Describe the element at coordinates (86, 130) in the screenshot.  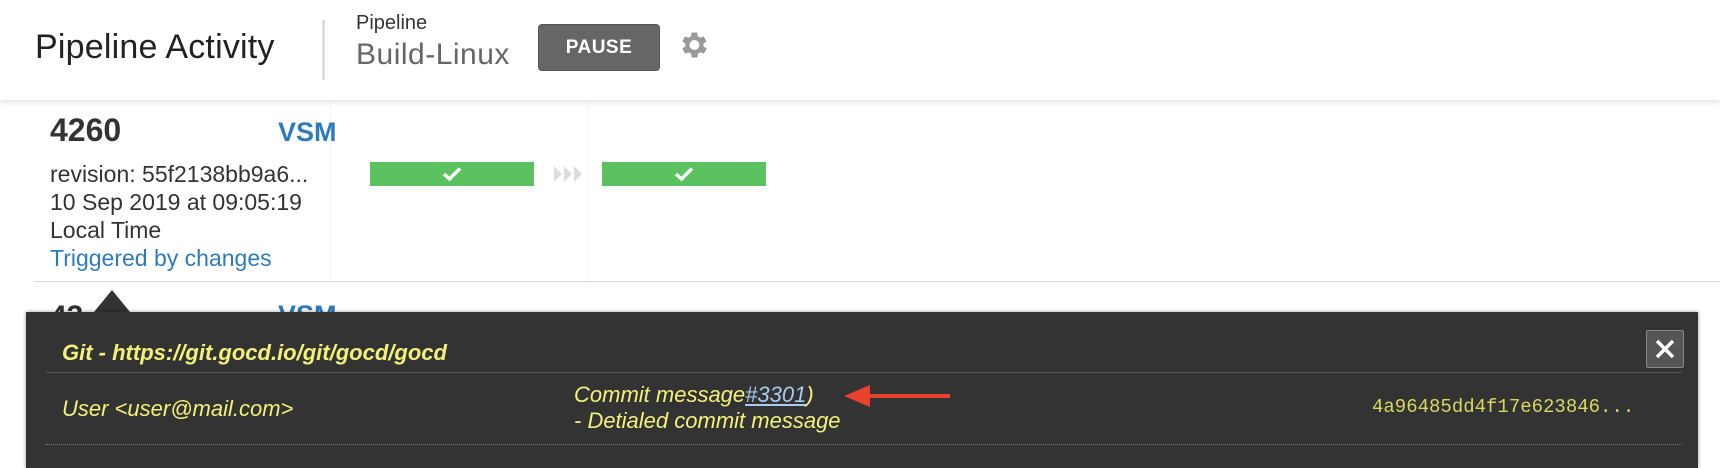
I see `run-number: 4260` at that location.